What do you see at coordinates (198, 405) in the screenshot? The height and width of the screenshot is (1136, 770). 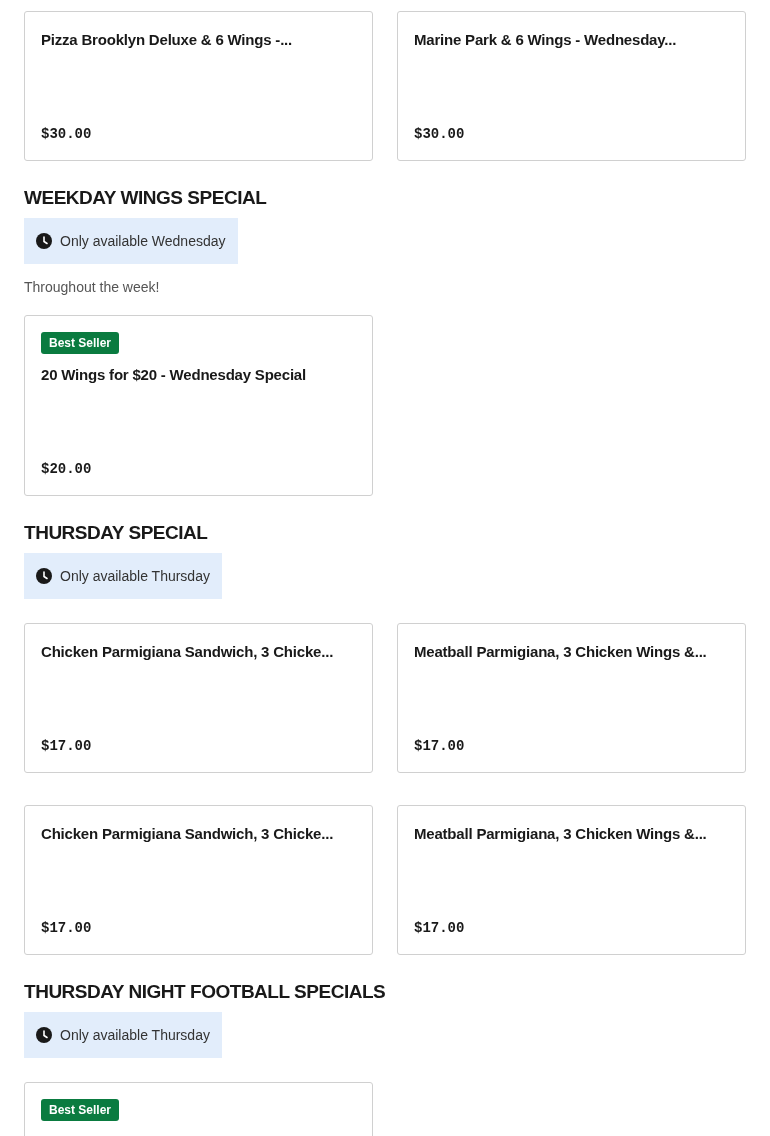 I see `menu-item-card: Best Seller 20 Wings for $20 - Wednesday Special $20.00` at bounding box center [198, 405].